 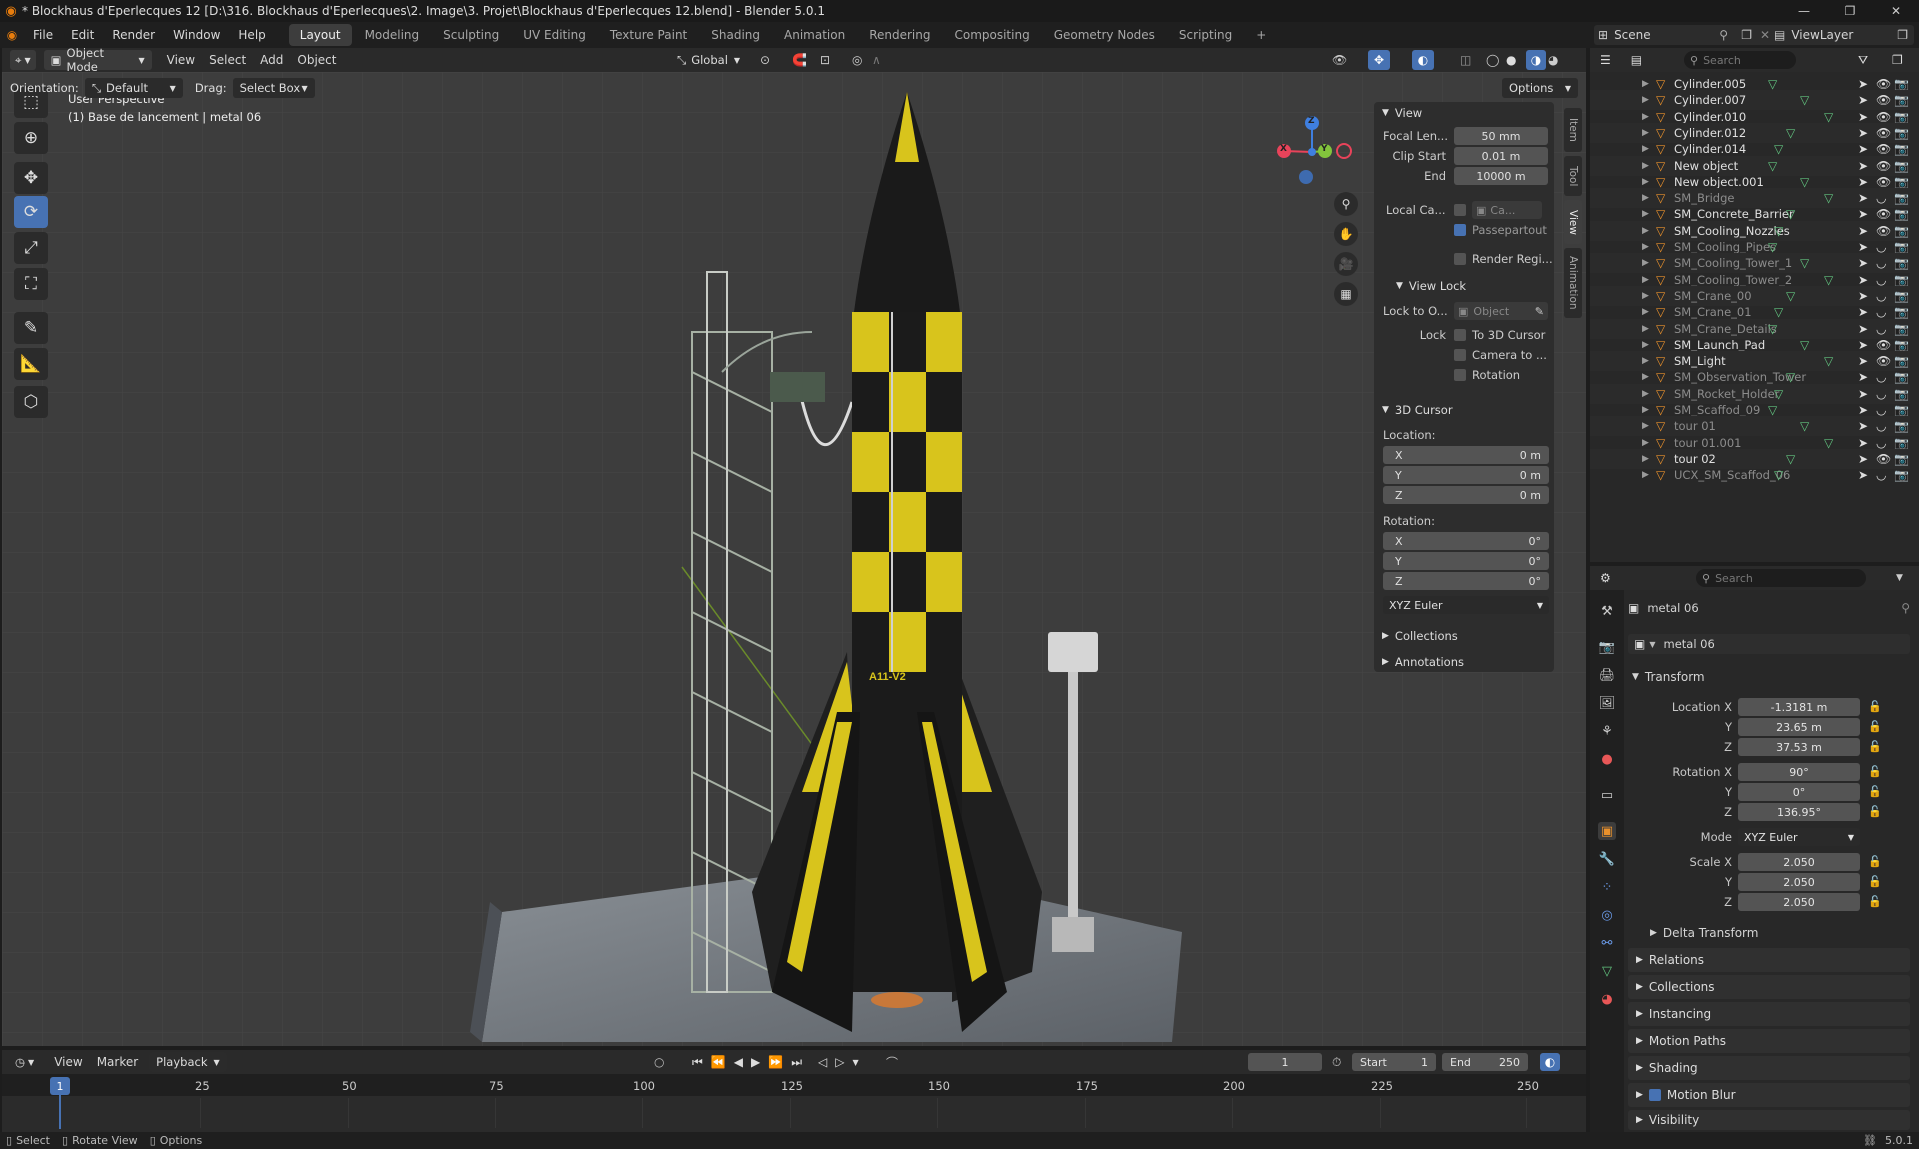 What do you see at coordinates (1379, 60) in the screenshot?
I see `gizmo-toggle-icon: ✥` at bounding box center [1379, 60].